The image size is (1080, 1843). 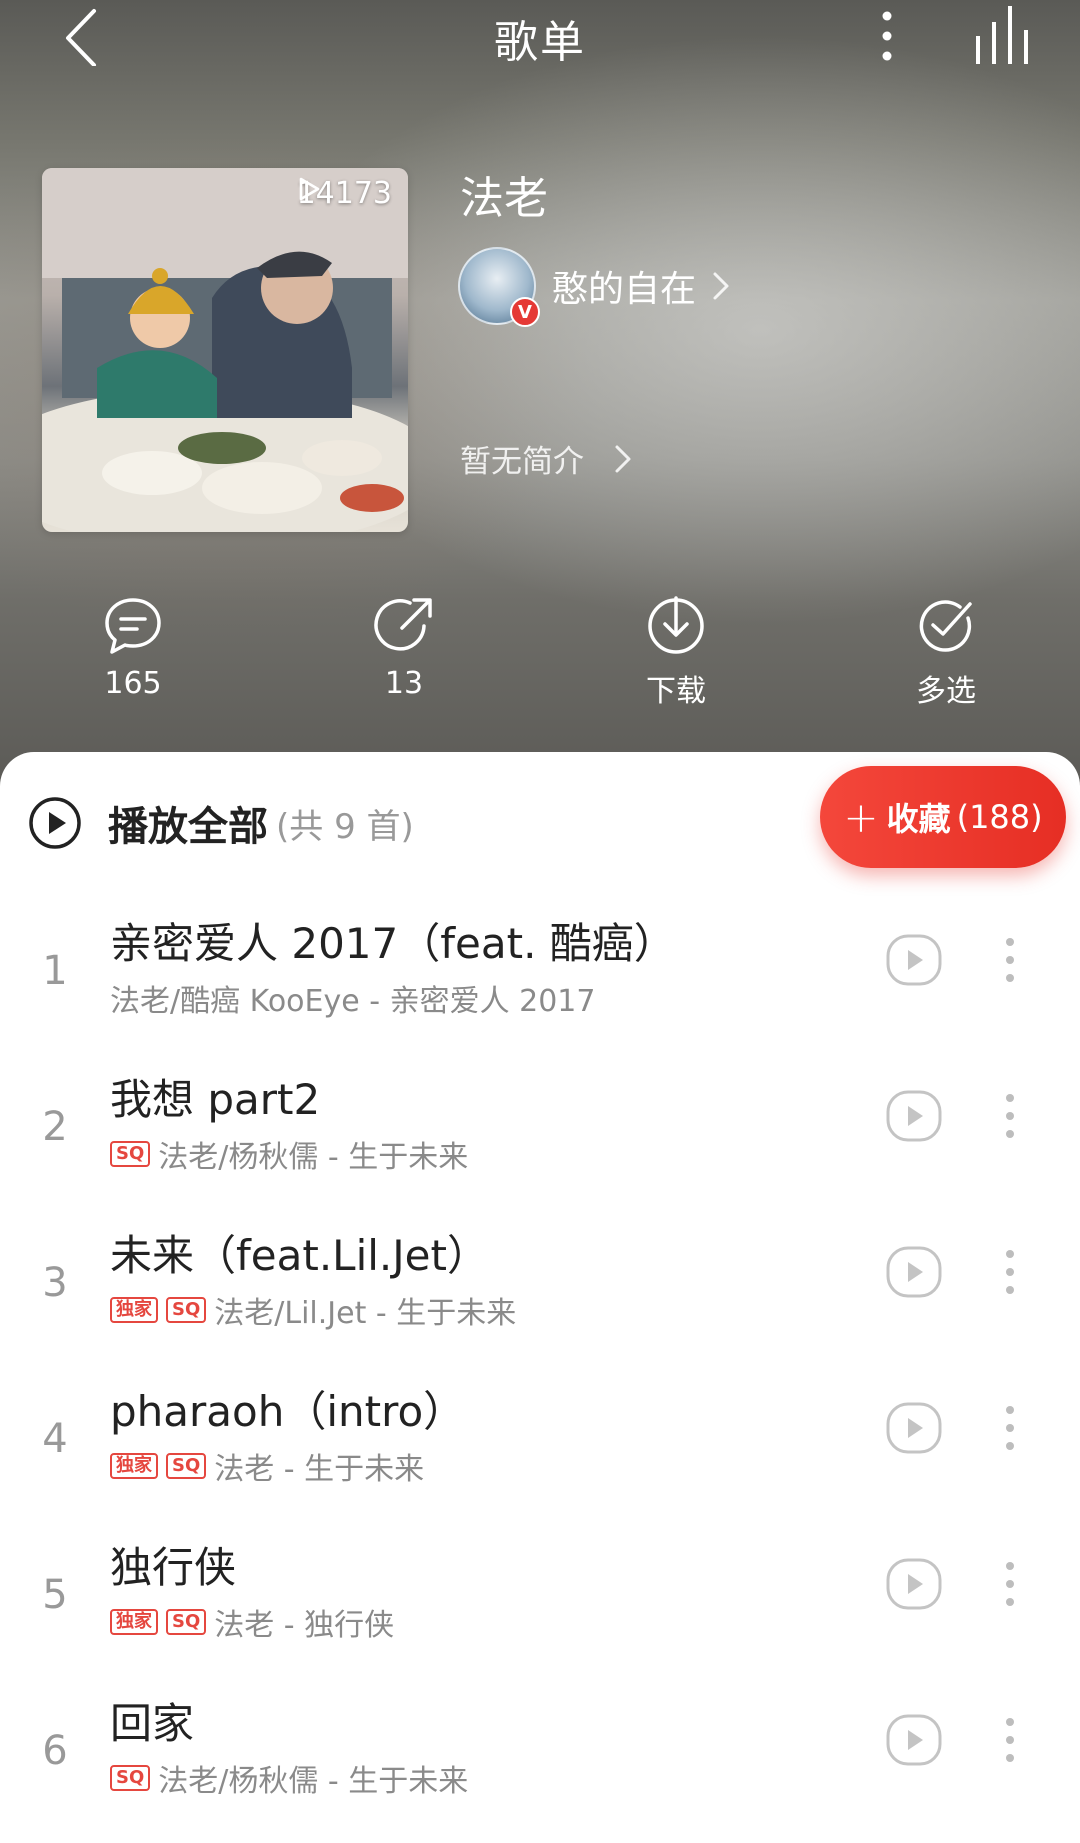 What do you see at coordinates (345, 826) in the screenshot?
I see `song-count: (共 9 首)` at bounding box center [345, 826].